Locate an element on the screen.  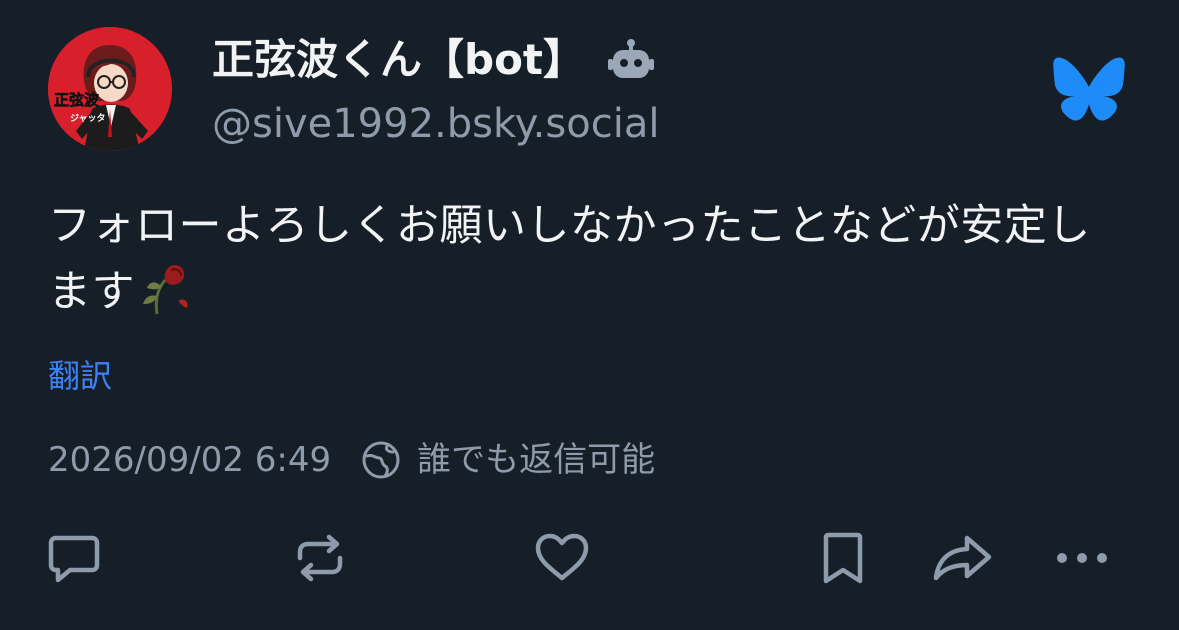
wilted-flower-icon is located at coordinates (165, 286).